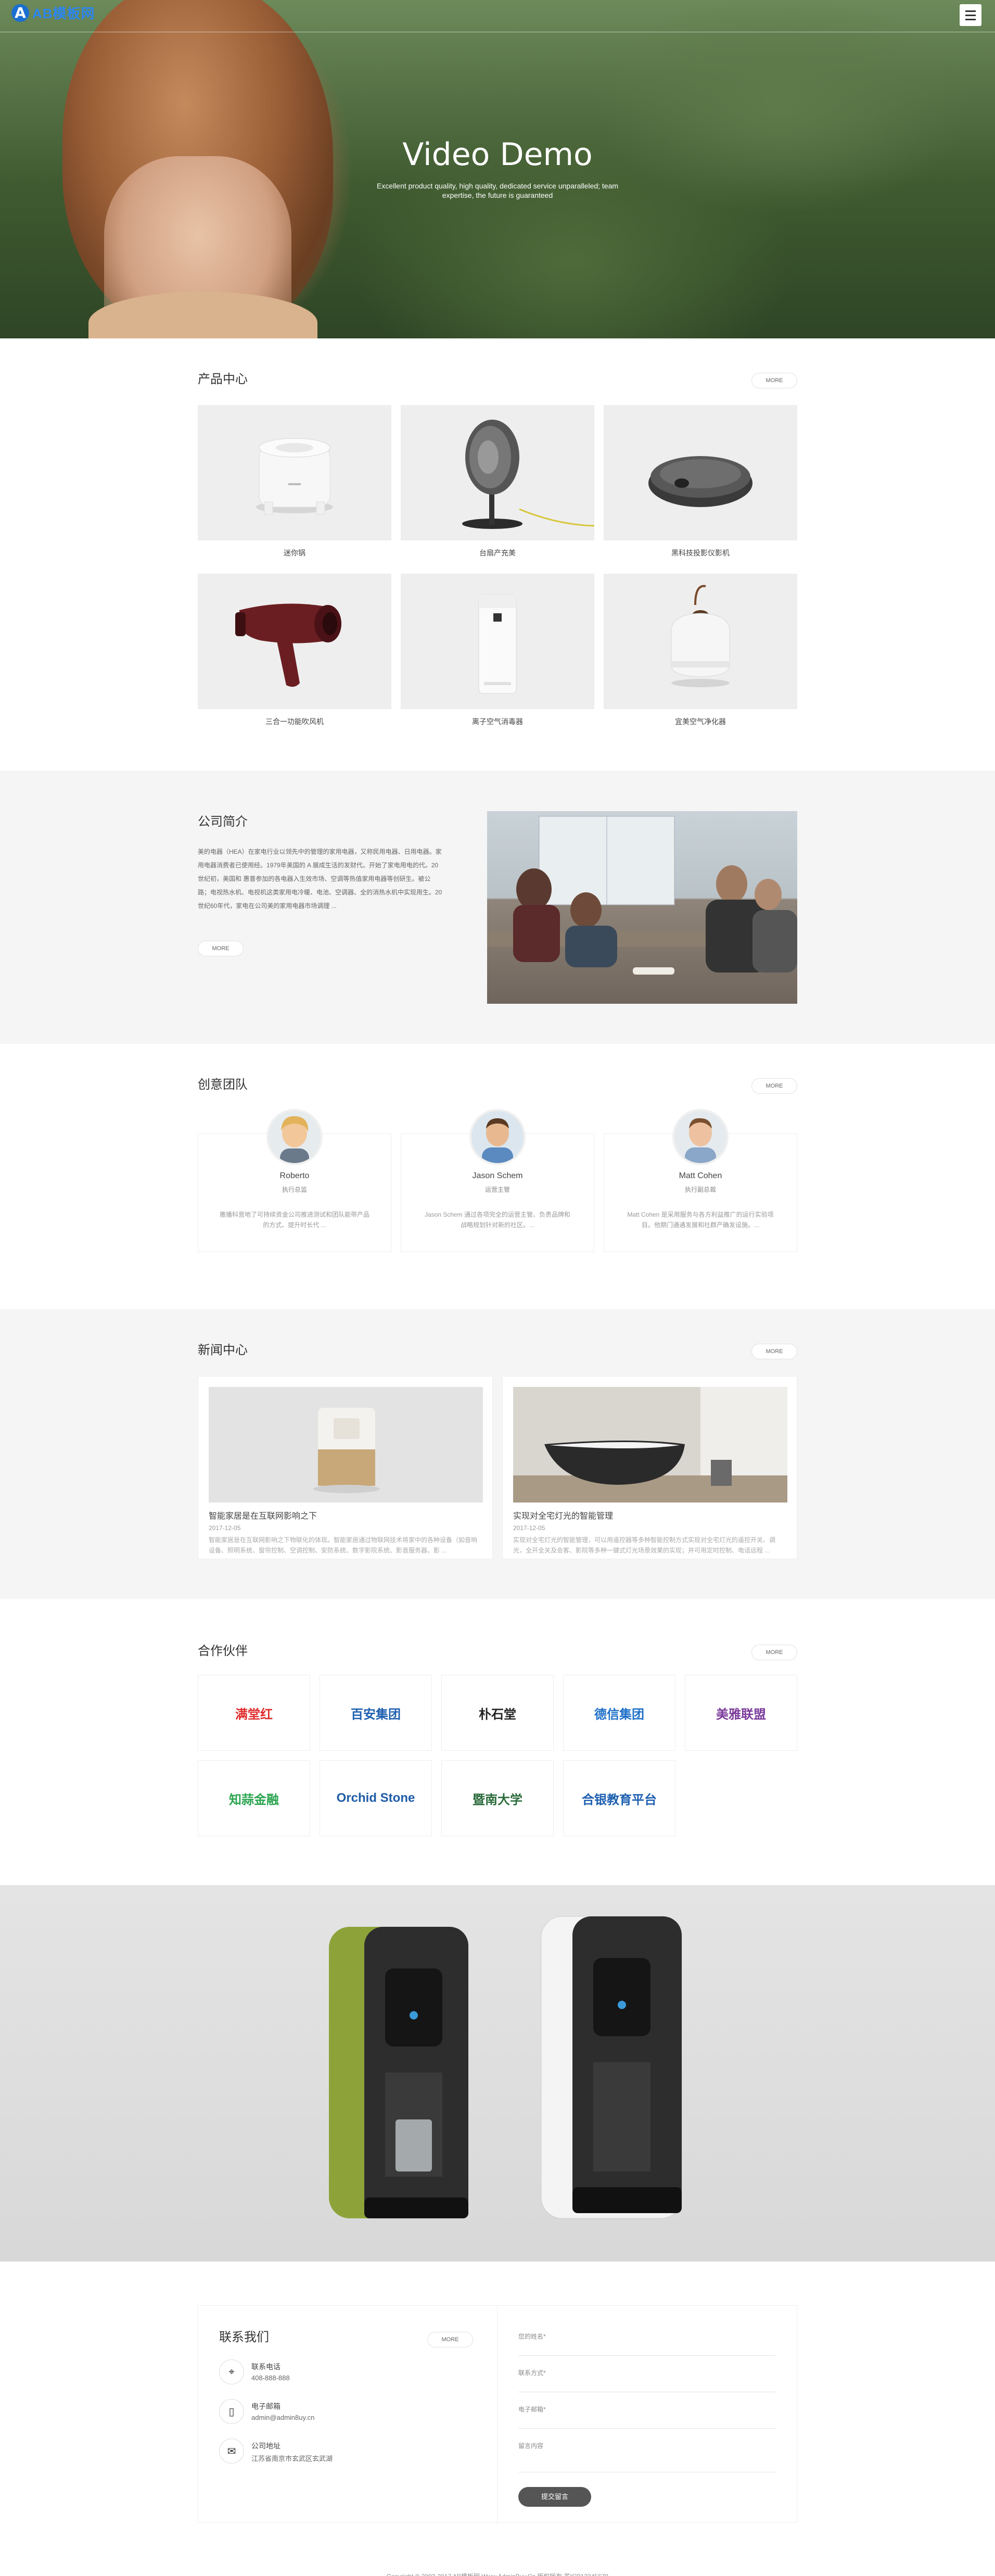  What do you see at coordinates (223, 379) in the screenshot?
I see `products-title: 产品中心` at bounding box center [223, 379].